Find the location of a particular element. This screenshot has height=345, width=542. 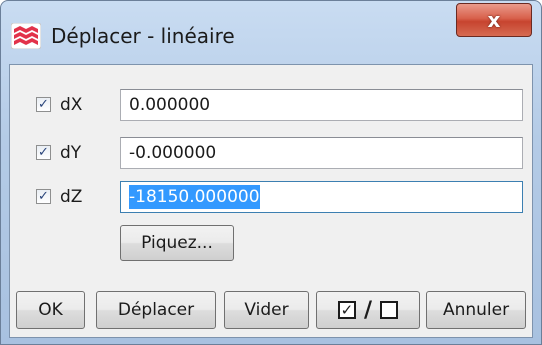

field-row-dy: ✓ dY -0.000000 is located at coordinates (271, 153).